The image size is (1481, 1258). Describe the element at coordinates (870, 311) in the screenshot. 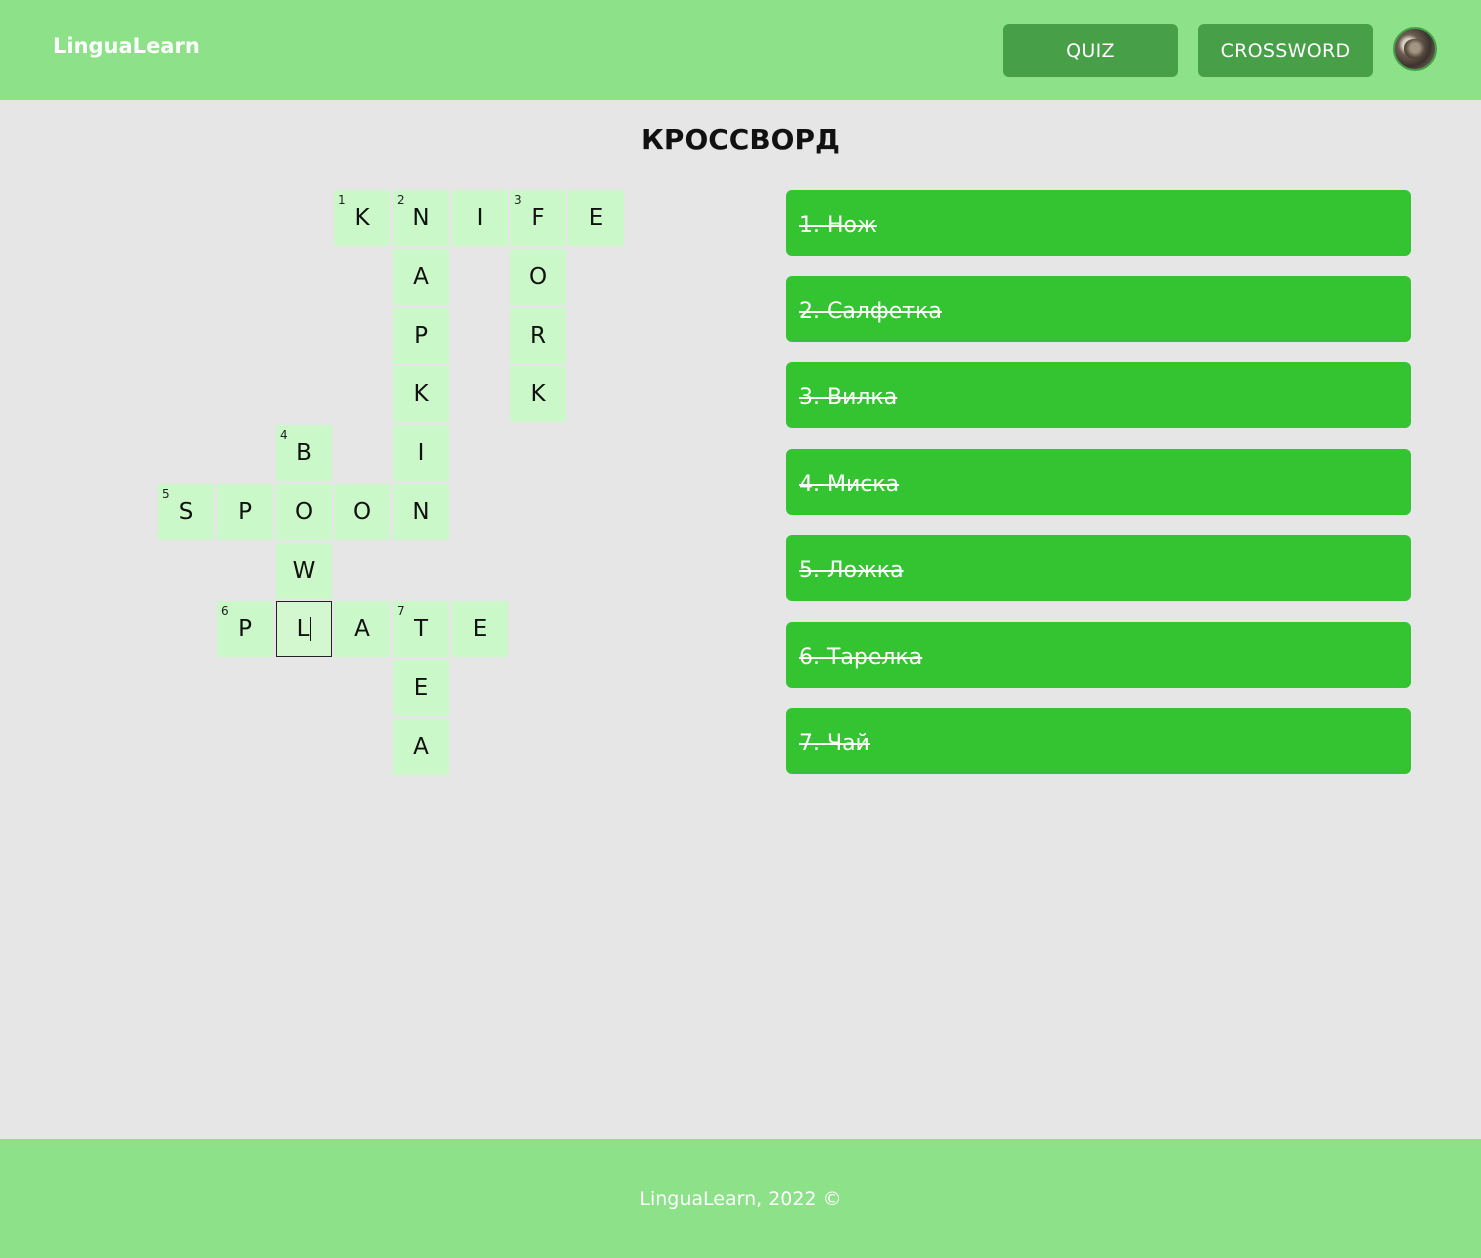

I see `clue-text: 2. Салфетка` at that location.